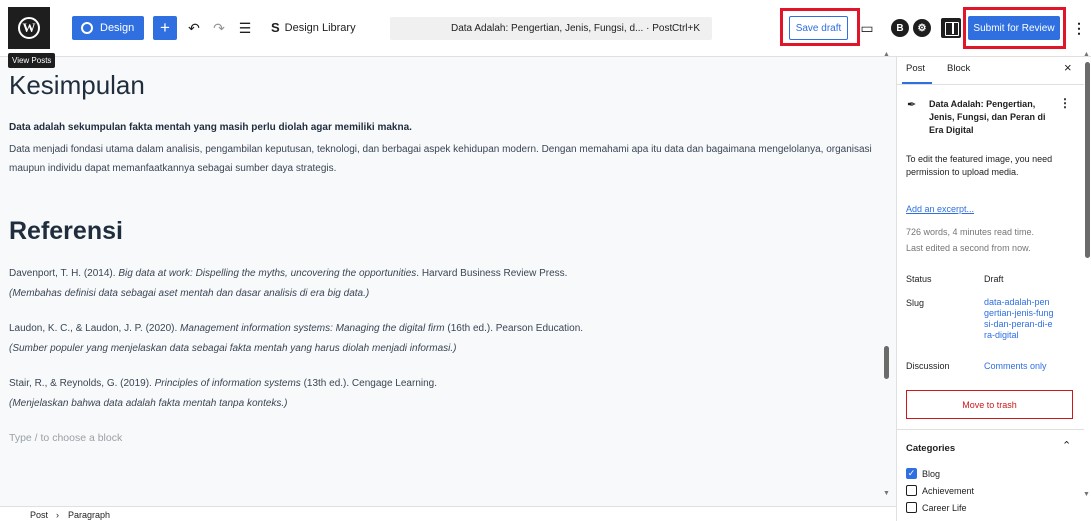  What do you see at coordinates (886, 362) in the screenshot?
I see `editor-scrollbar-thumb` at bounding box center [886, 362].